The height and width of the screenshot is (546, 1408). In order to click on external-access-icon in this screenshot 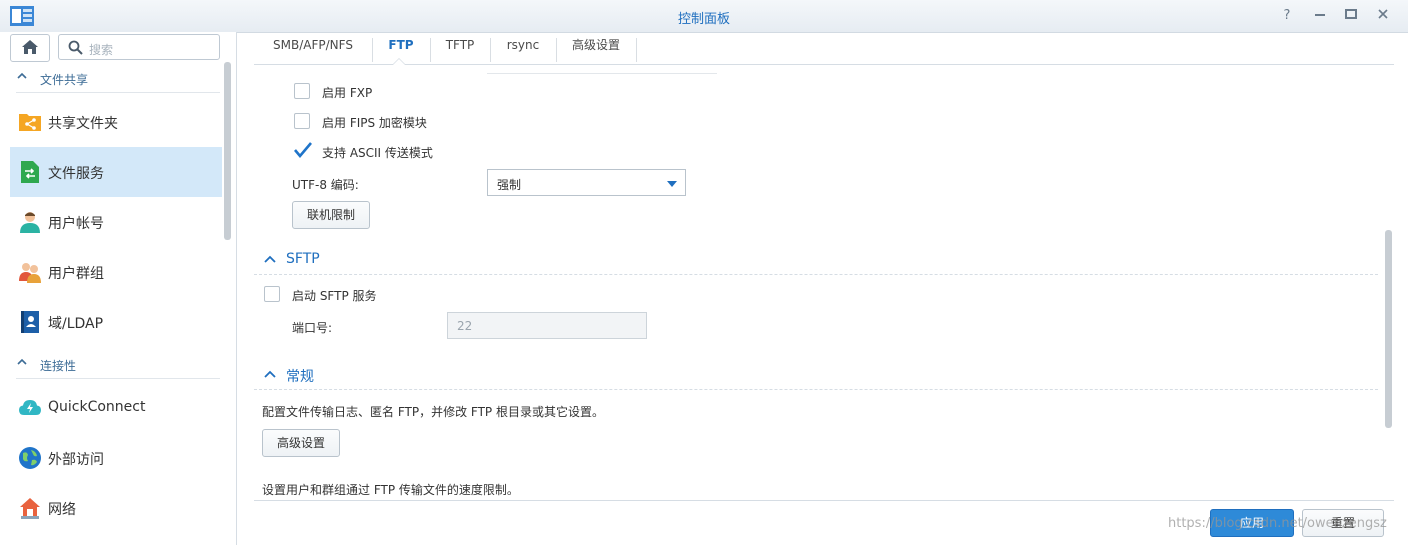, I will do `click(30, 458)`.